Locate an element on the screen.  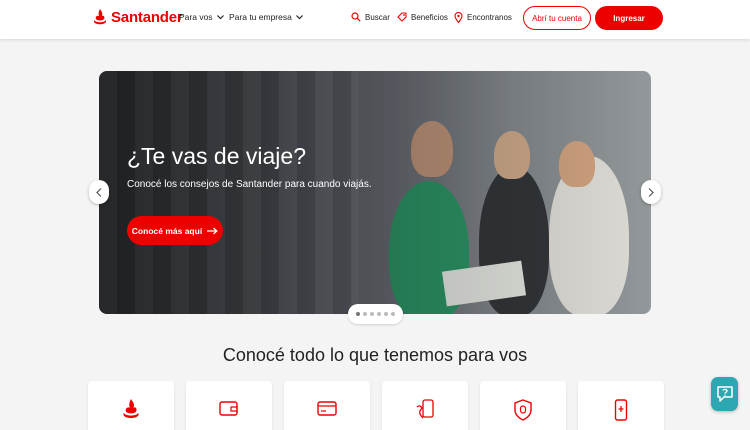
find-us-link: Encontranos is located at coordinates (483, 17).